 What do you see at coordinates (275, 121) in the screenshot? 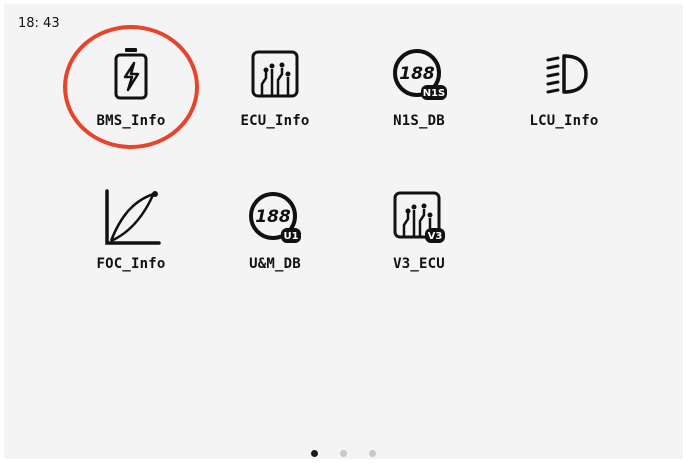
I see `app-label: ECU_Info` at bounding box center [275, 121].